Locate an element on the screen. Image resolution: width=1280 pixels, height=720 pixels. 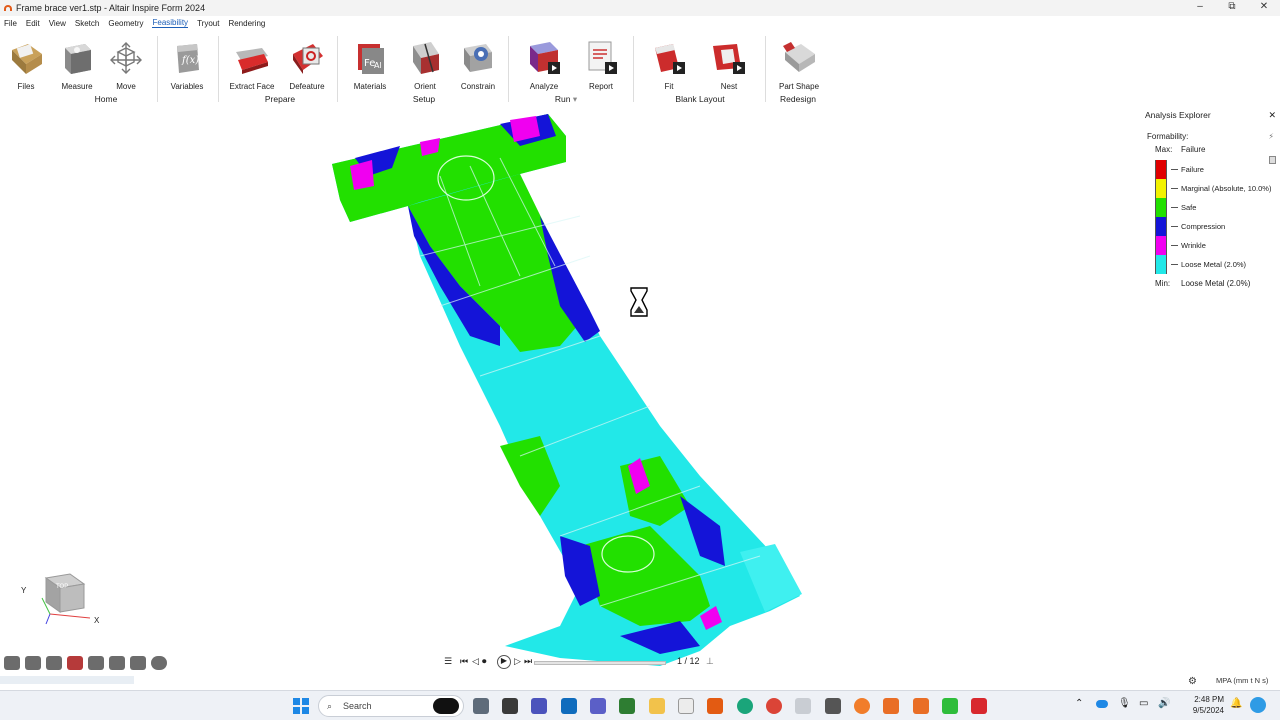
view-cube-icon is located at coordinates (138, 663).